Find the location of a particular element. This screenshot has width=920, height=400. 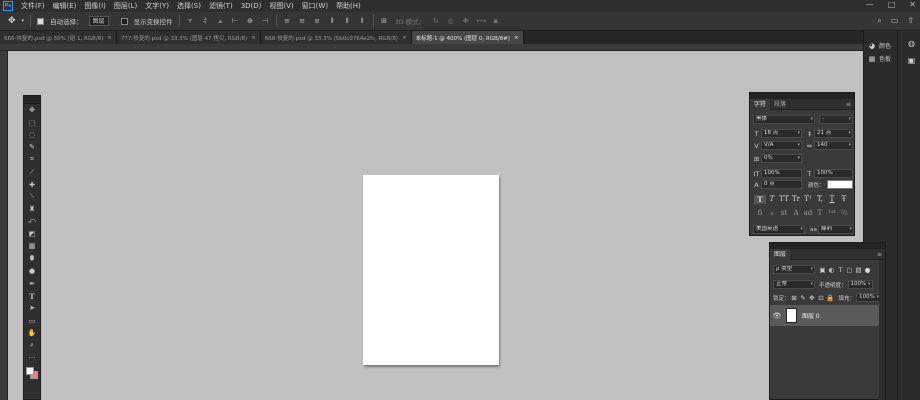

dodge-tool-icon: ● is located at coordinates (32, 271).